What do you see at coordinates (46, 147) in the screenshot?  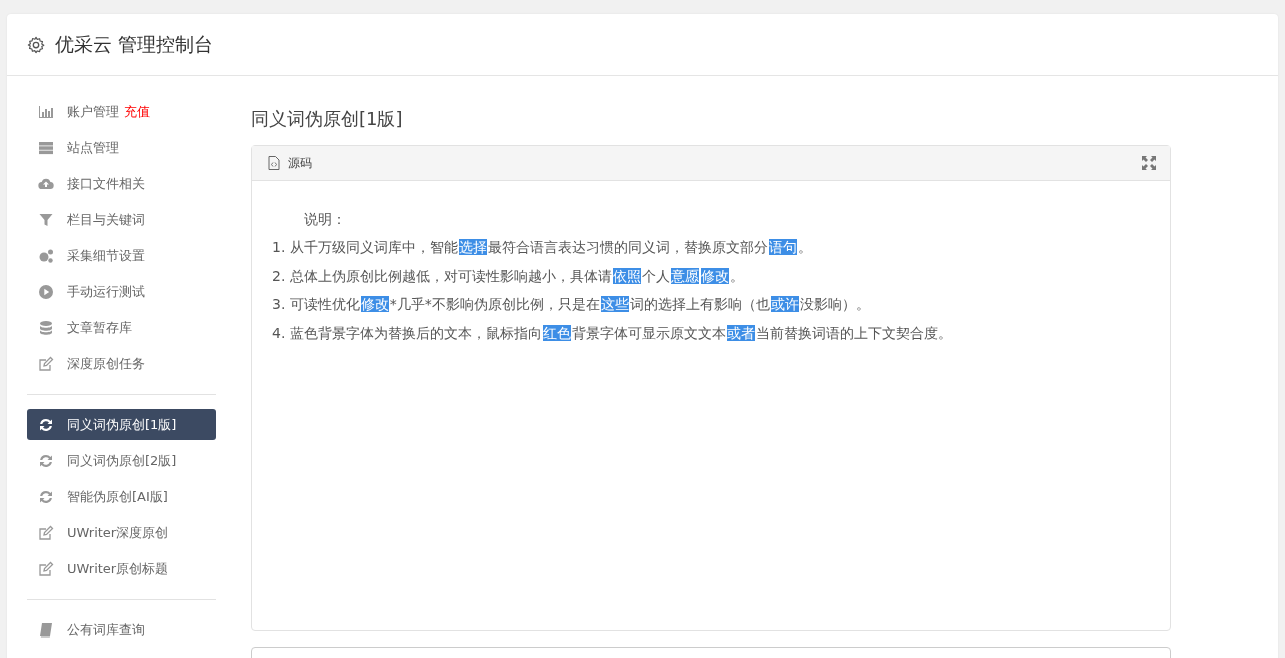 I see `server-icon` at bounding box center [46, 147].